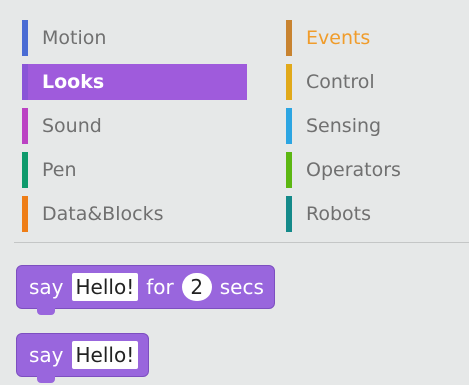 The width and height of the screenshot is (469, 385). Describe the element at coordinates (72, 126) in the screenshot. I see `category-label: Sound` at that location.